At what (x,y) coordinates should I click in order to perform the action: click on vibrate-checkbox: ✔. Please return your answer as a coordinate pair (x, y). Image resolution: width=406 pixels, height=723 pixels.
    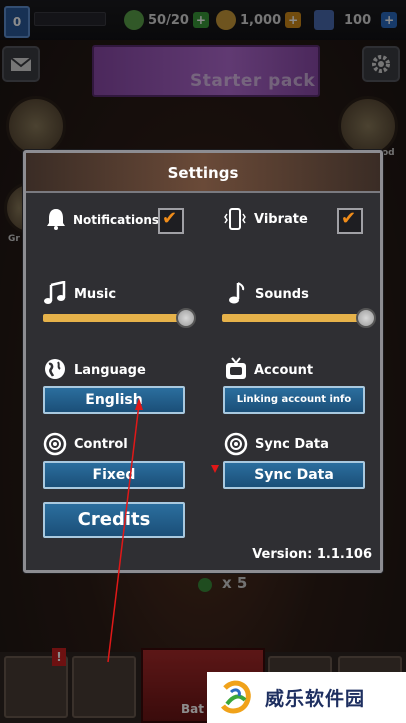
    Looking at the image, I should click on (350, 221).